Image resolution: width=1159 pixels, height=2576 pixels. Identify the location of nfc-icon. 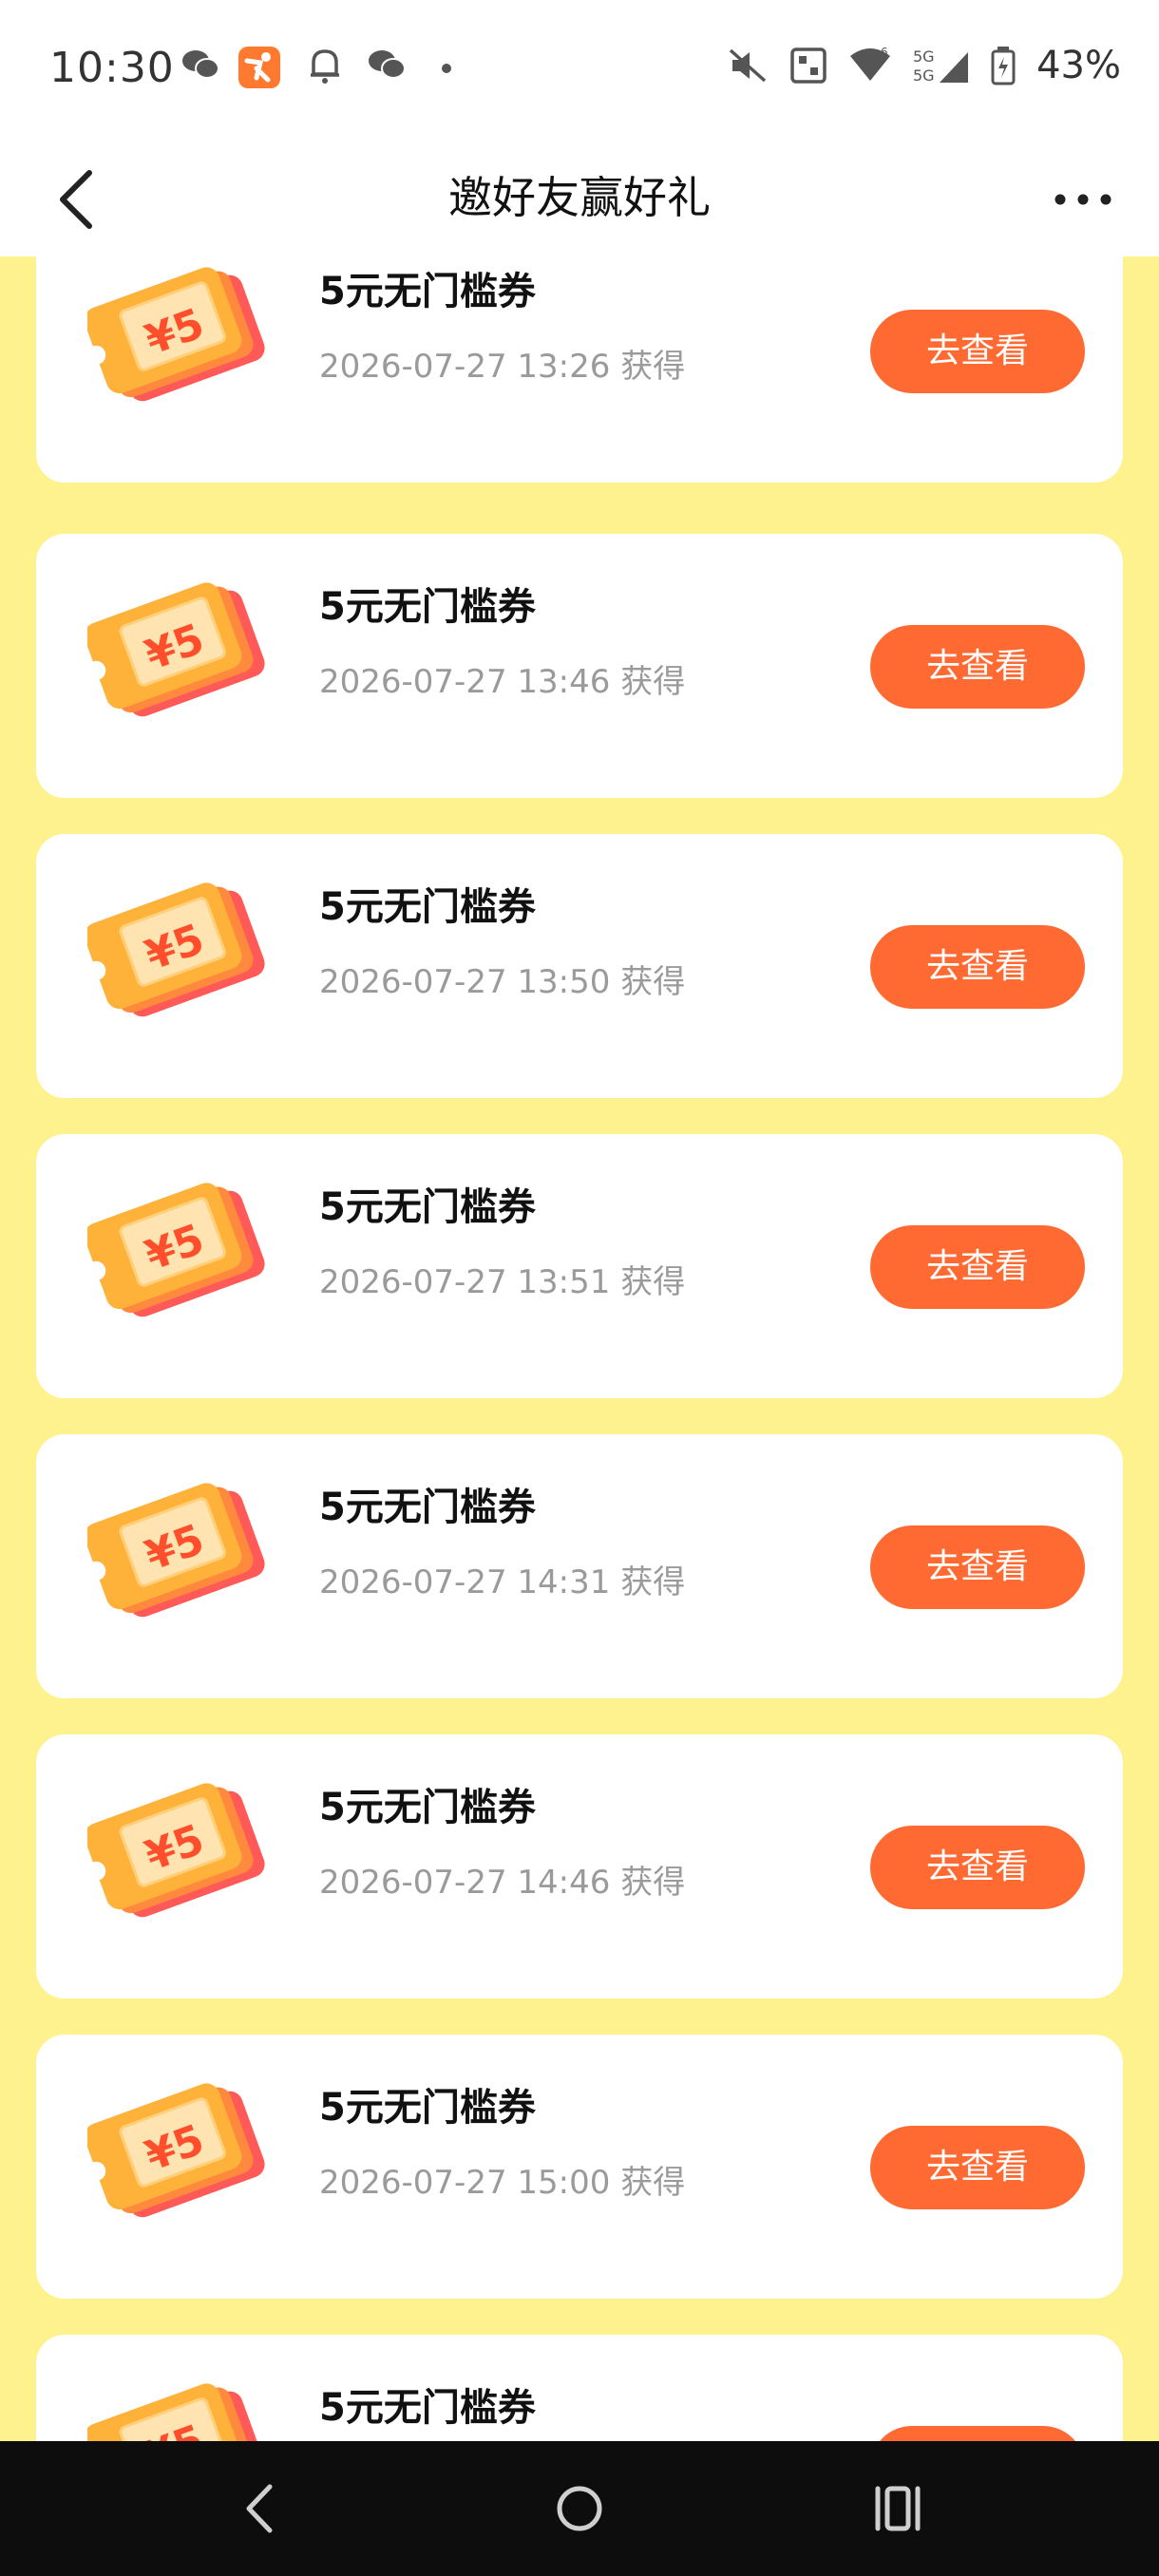
(808, 65).